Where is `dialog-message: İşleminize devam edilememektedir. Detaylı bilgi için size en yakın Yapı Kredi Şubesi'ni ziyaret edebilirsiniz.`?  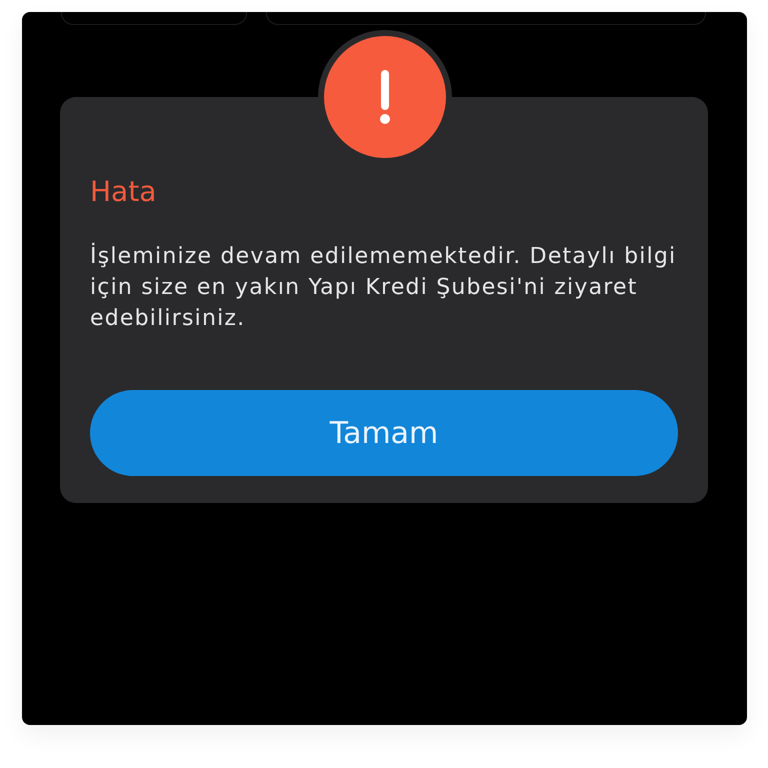 dialog-message: İşleminize devam edilememektedir. Detaylı bilgi için size en yakın Yapı Kredi Şubesi'ni ziyaret edebilirsiniz. is located at coordinates (384, 287).